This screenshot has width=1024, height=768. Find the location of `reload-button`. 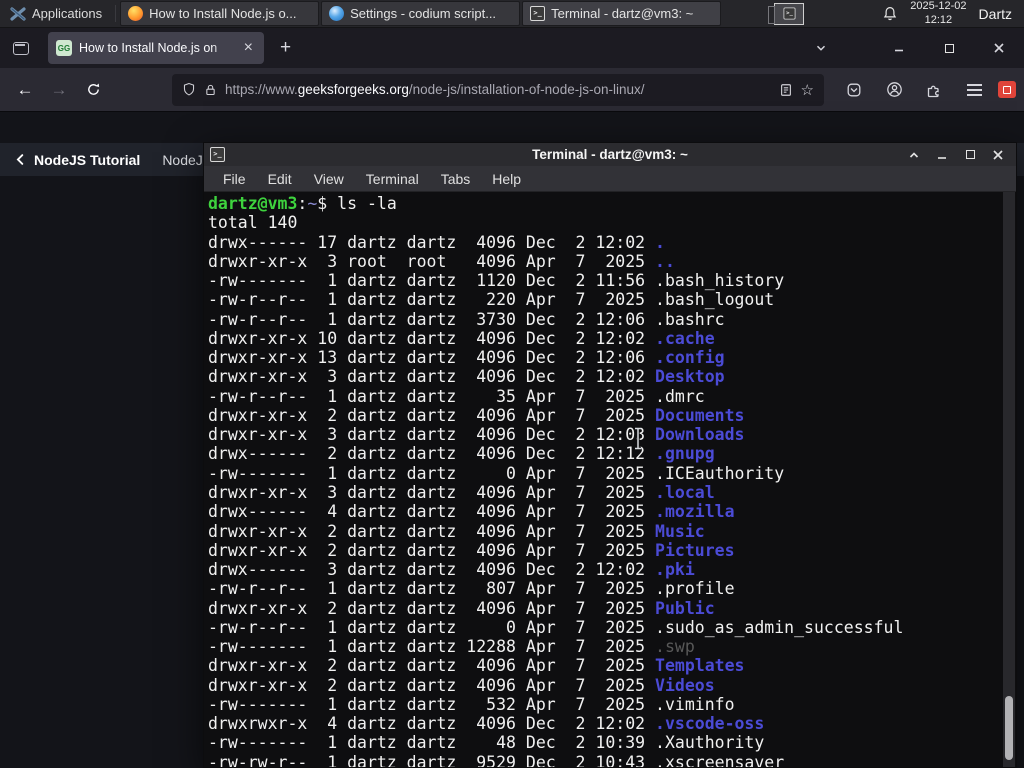

reload-button is located at coordinates (93, 90).